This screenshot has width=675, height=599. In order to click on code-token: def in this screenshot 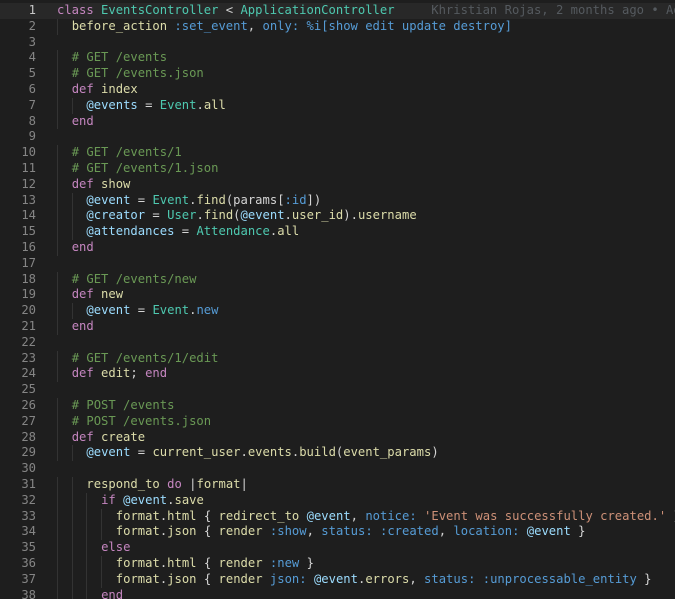, I will do `click(86, 89)`.